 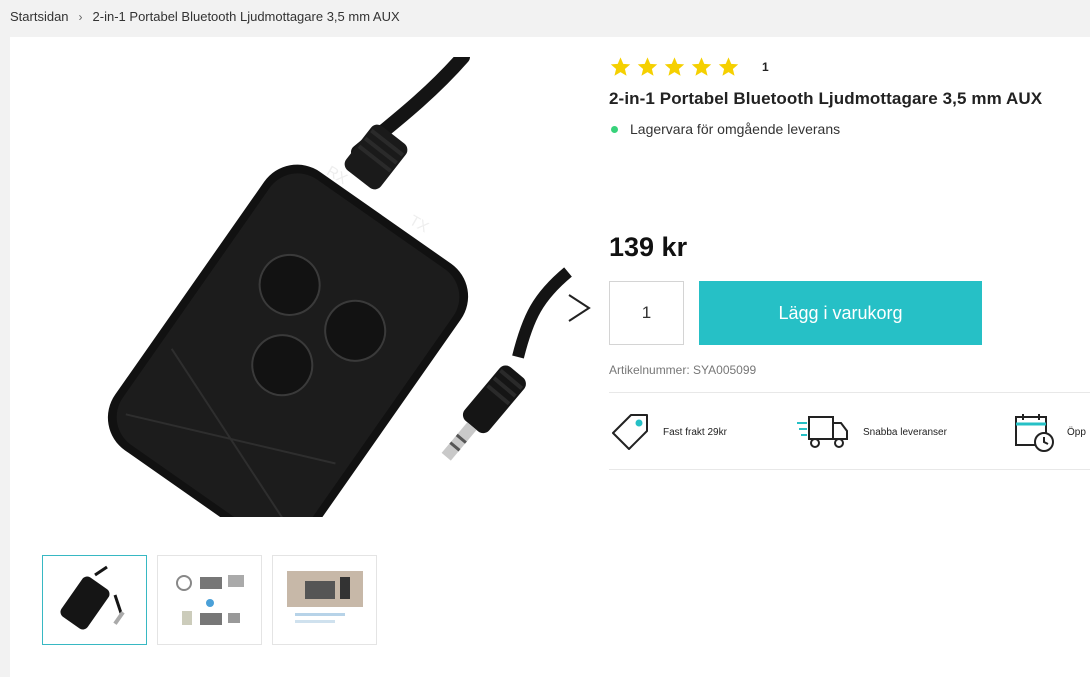 I want to click on sku-text: Artikelnummer: SYA005099, so click(x=683, y=370).